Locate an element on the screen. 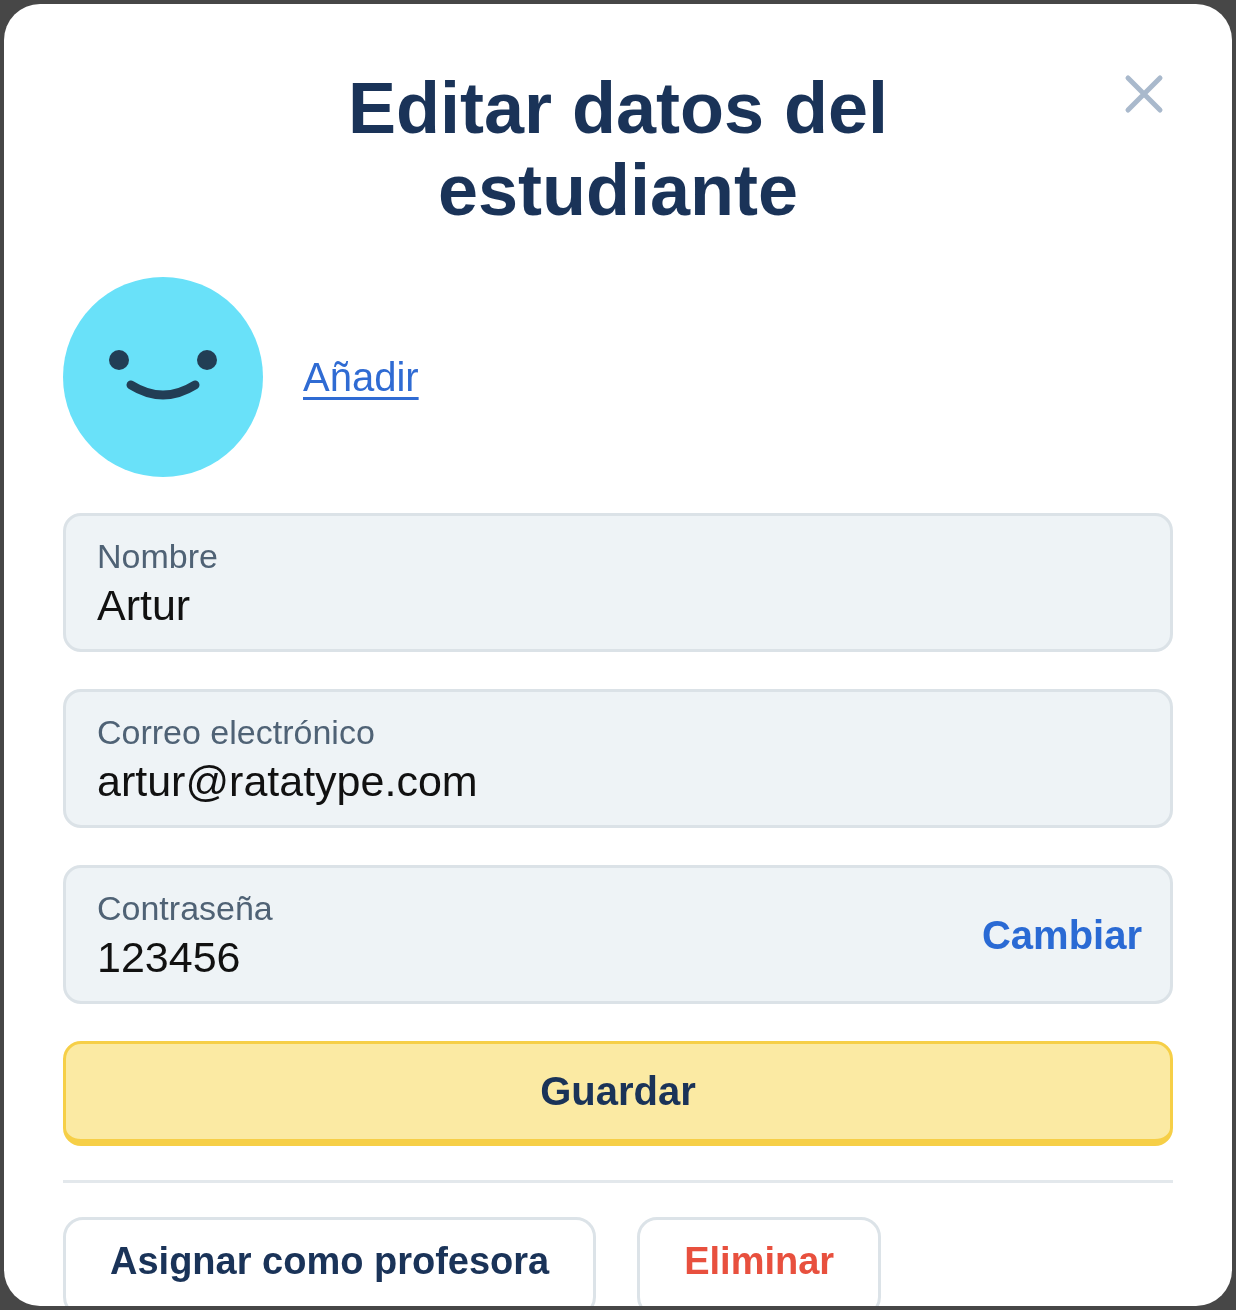 This screenshot has height=1310, width=1236. delete-button: Eliminar is located at coordinates (759, 1261).